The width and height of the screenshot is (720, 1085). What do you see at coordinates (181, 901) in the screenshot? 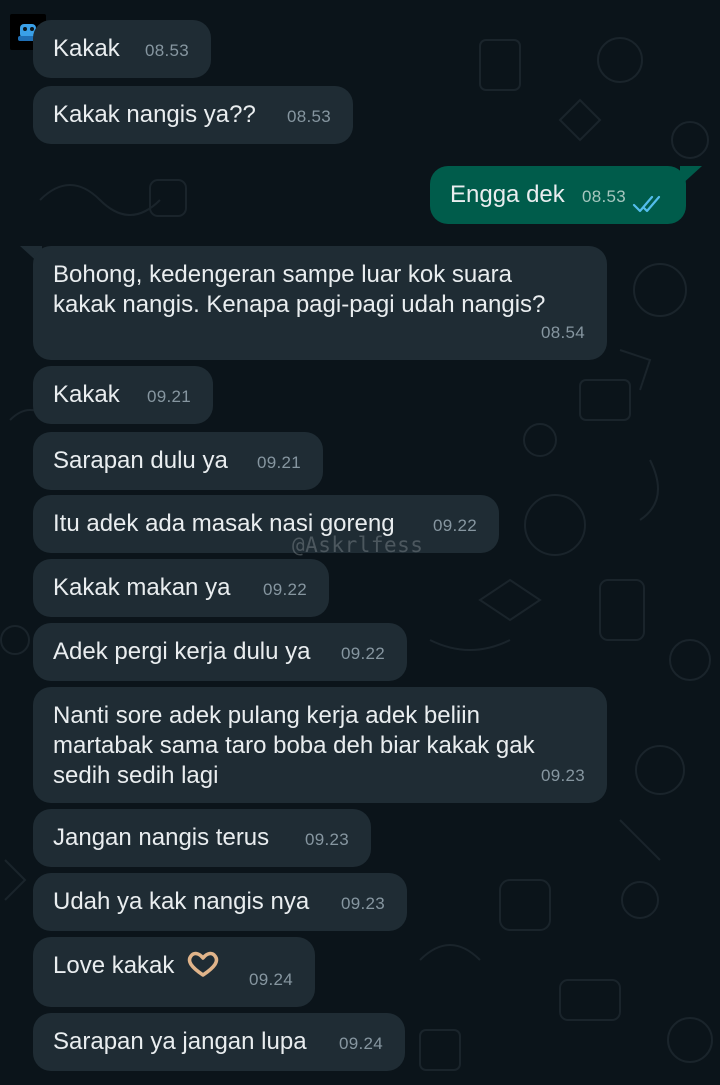
I see `message-text: Udah ya kak nangis nya` at bounding box center [181, 901].